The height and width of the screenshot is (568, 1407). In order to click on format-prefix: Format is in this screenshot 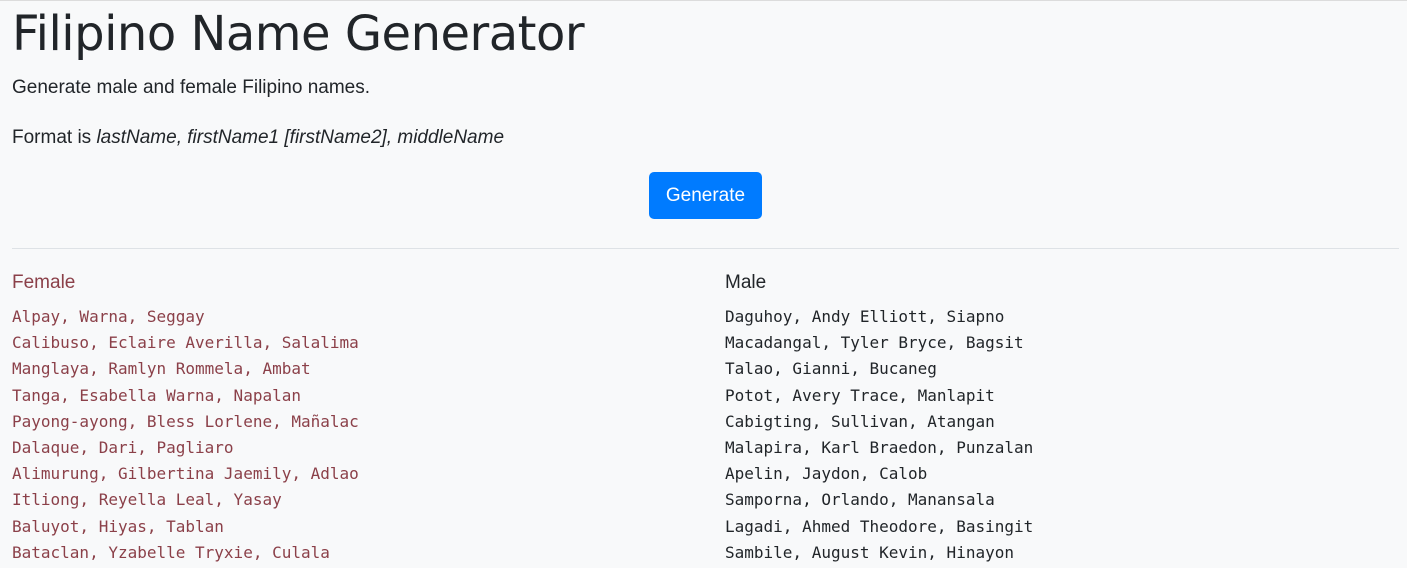, I will do `click(54, 137)`.